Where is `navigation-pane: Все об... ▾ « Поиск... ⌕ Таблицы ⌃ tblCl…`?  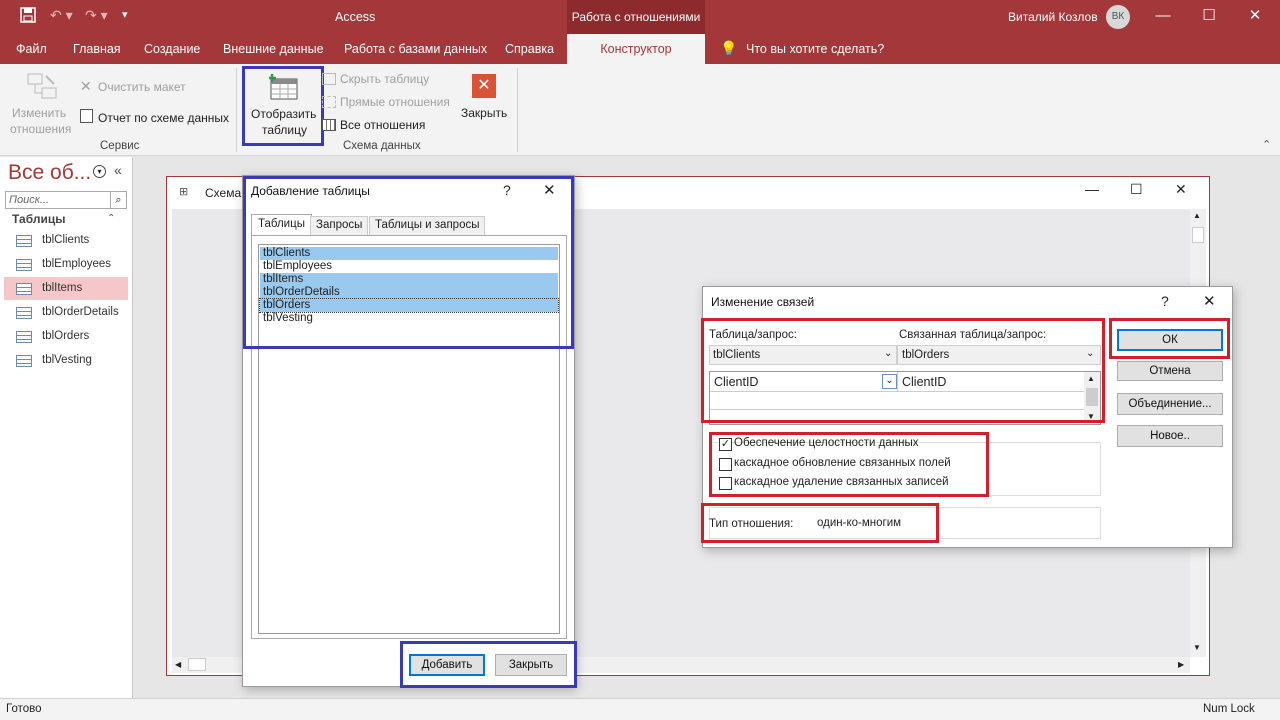
navigation-pane: Все об... ▾ « Поиск... ⌕ Таблицы ⌃ tblCl… is located at coordinates (66, 427).